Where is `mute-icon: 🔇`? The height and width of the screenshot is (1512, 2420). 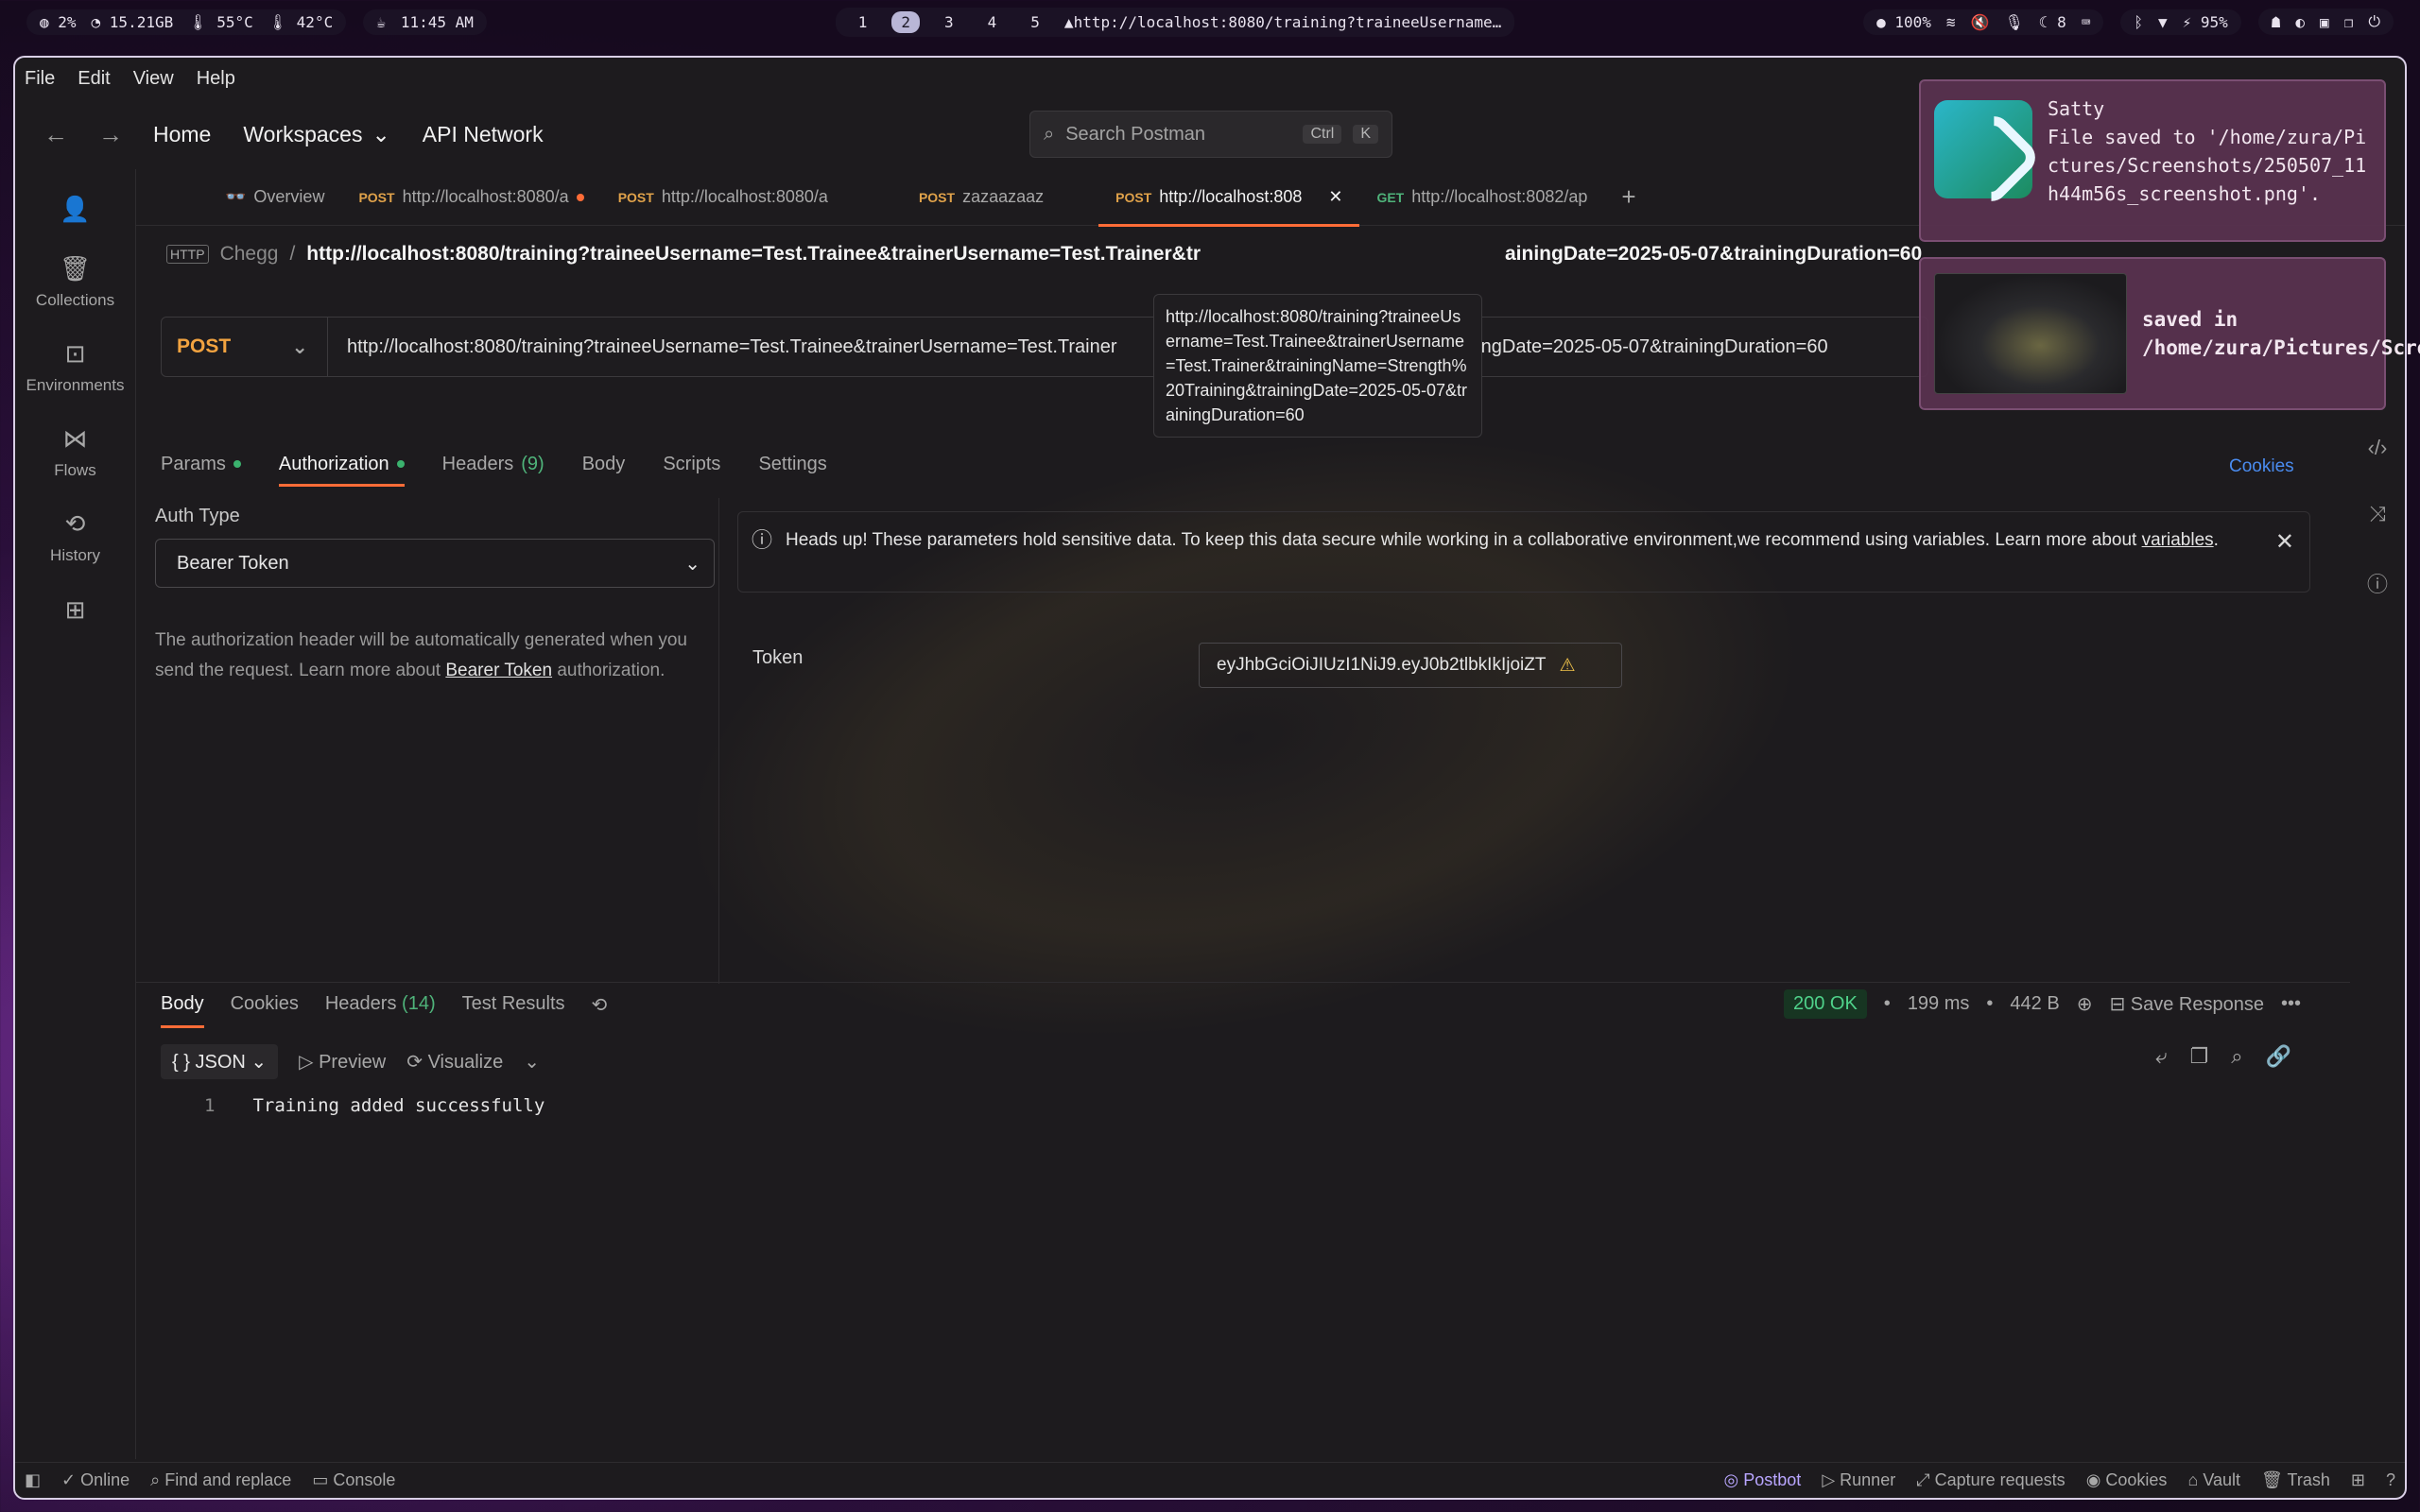
mute-icon: 🔇 is located at coordinates (1980, 22).